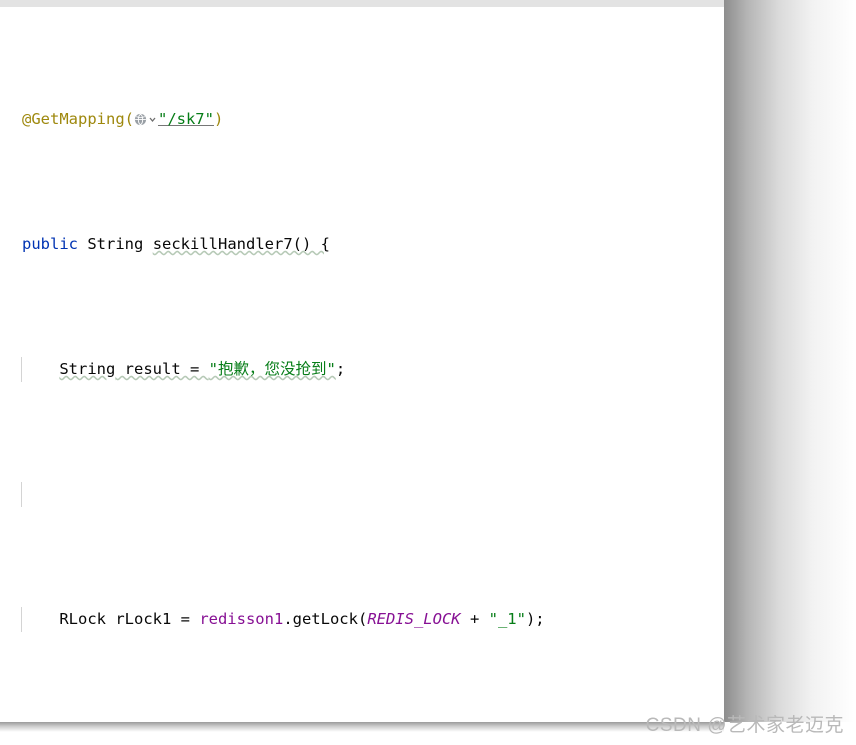  What do you see at coordinates (87, 369) in the screenshot?
I see `type-string: String` at bounding box center [87, 369].